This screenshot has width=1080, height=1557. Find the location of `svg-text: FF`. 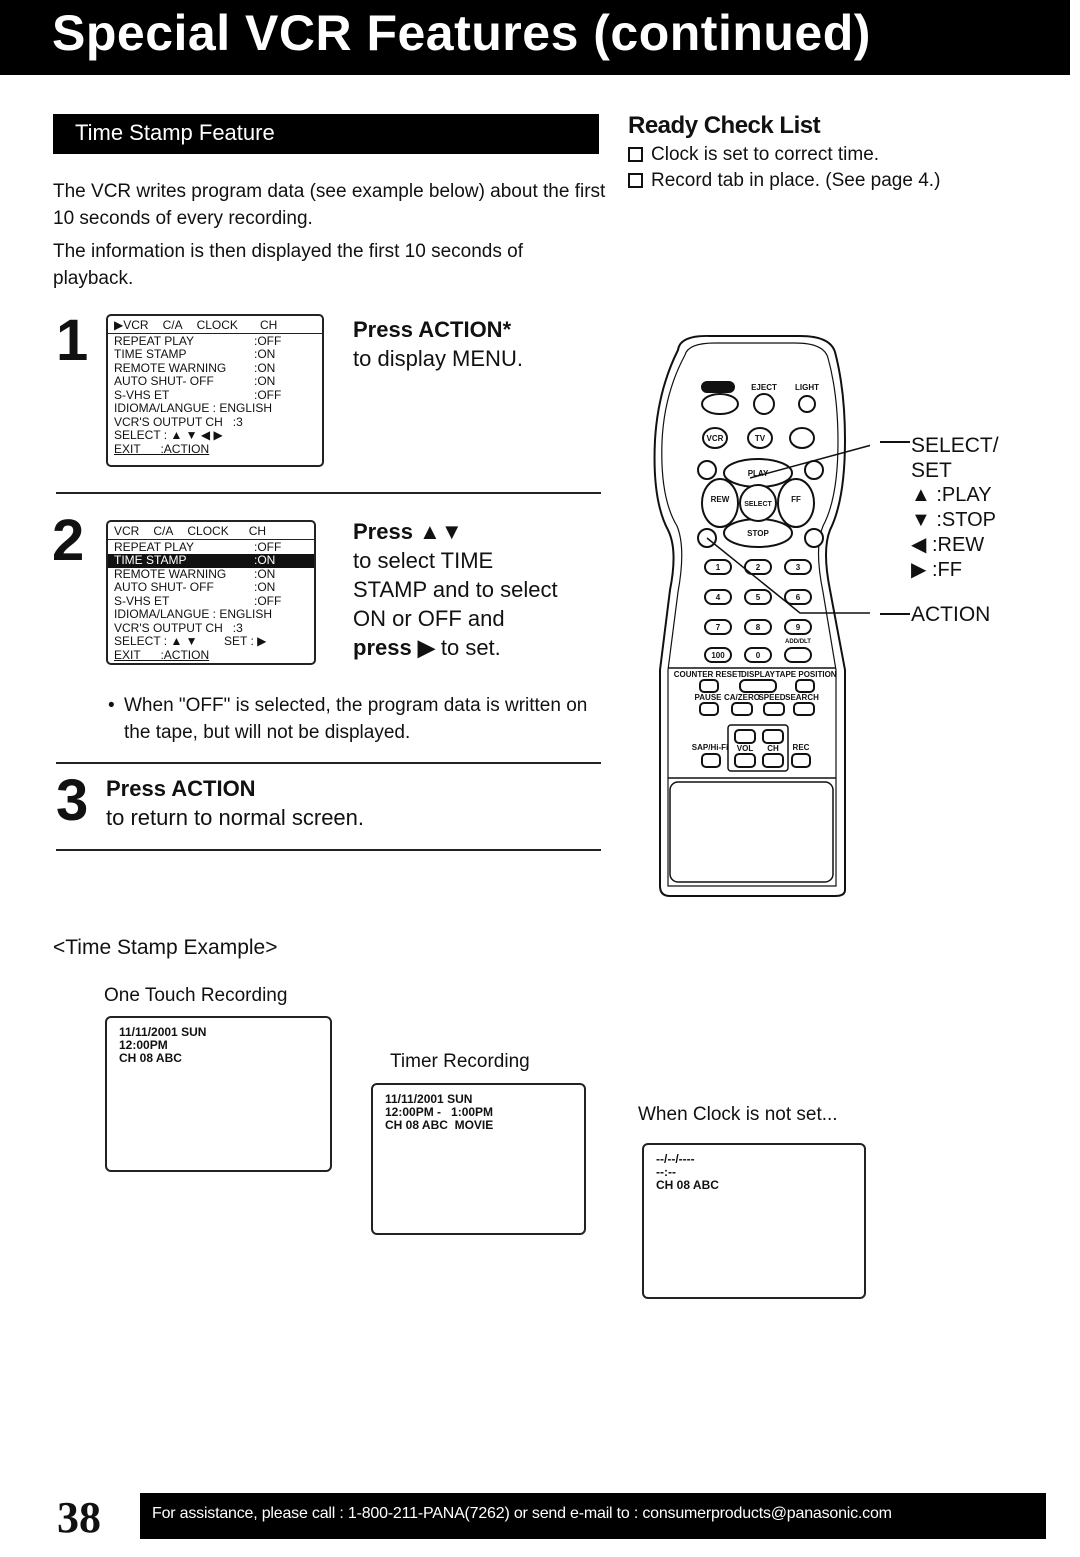

svg-text: FF is located at coordinates (796, 499).